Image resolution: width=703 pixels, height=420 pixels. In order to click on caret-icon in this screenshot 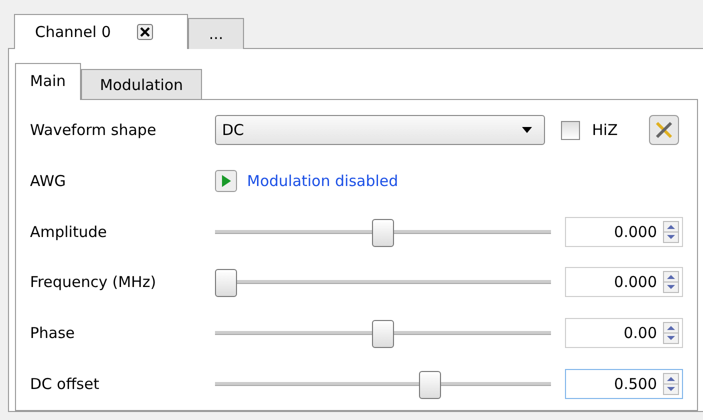, I will do `click(527, 130)`.